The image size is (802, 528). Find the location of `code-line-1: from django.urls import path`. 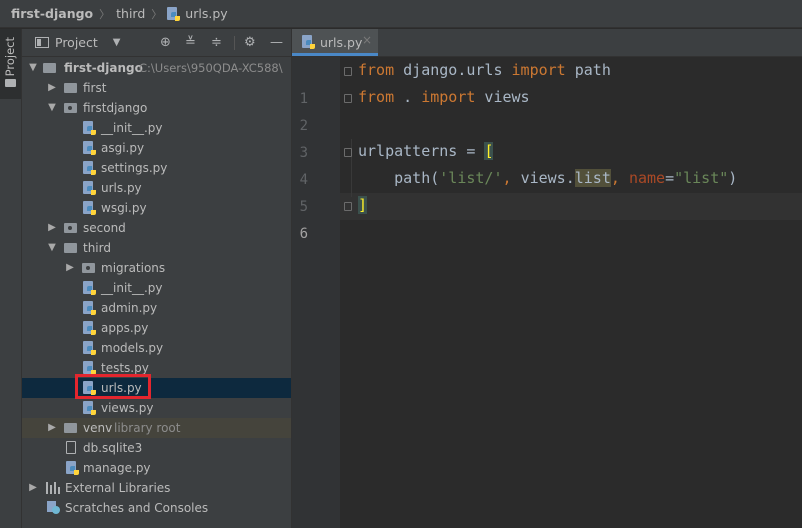

code-line-1: from django.urls import path is located at coordinates (484, 70).